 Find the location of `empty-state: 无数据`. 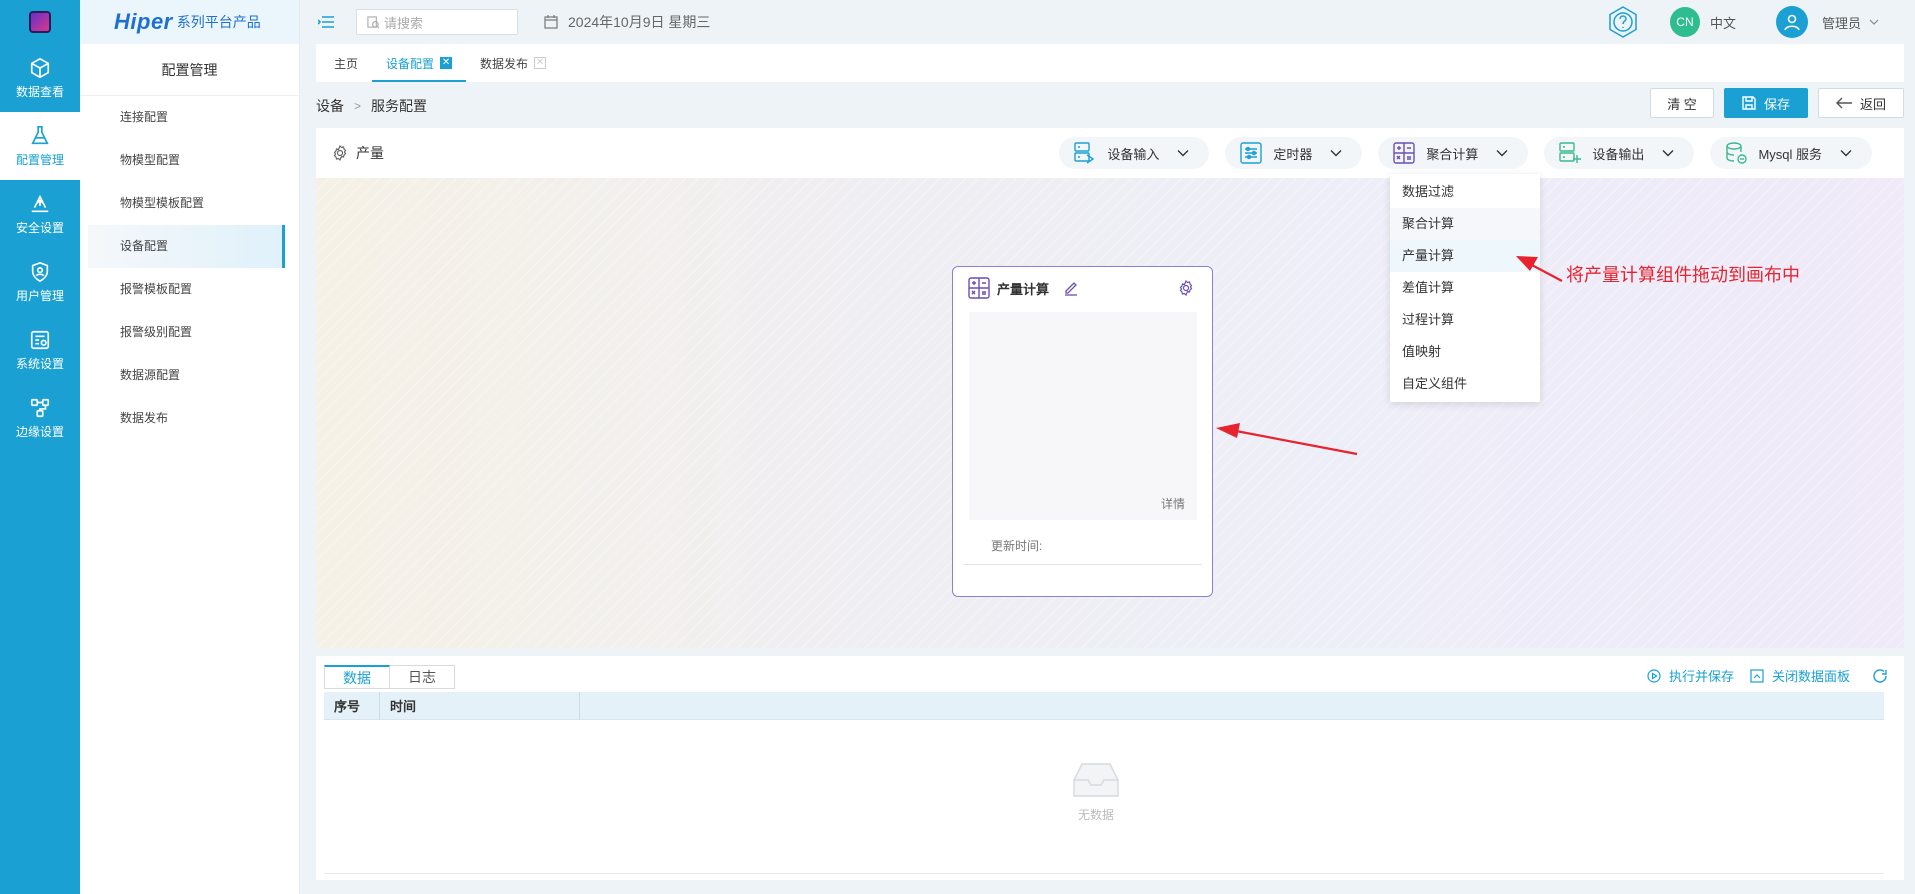

empty-state: 无数据 is located at coordinates (1096, 791).